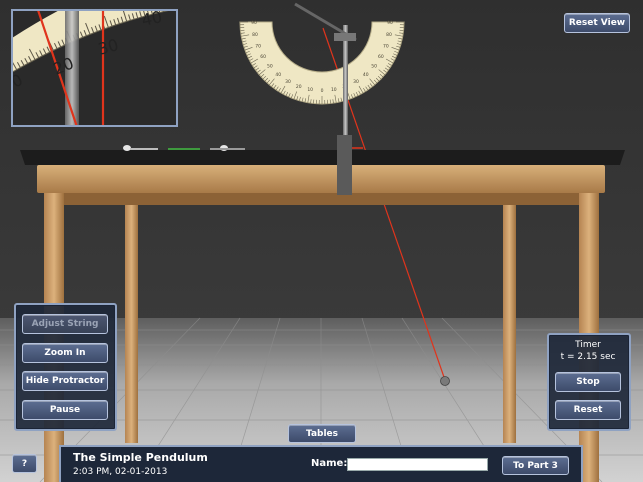  What do you see at coordinates (65, 381) in the screenshot?
I see `hide-protractor-button: Hide Protractor` at bounding box center [65, 381].